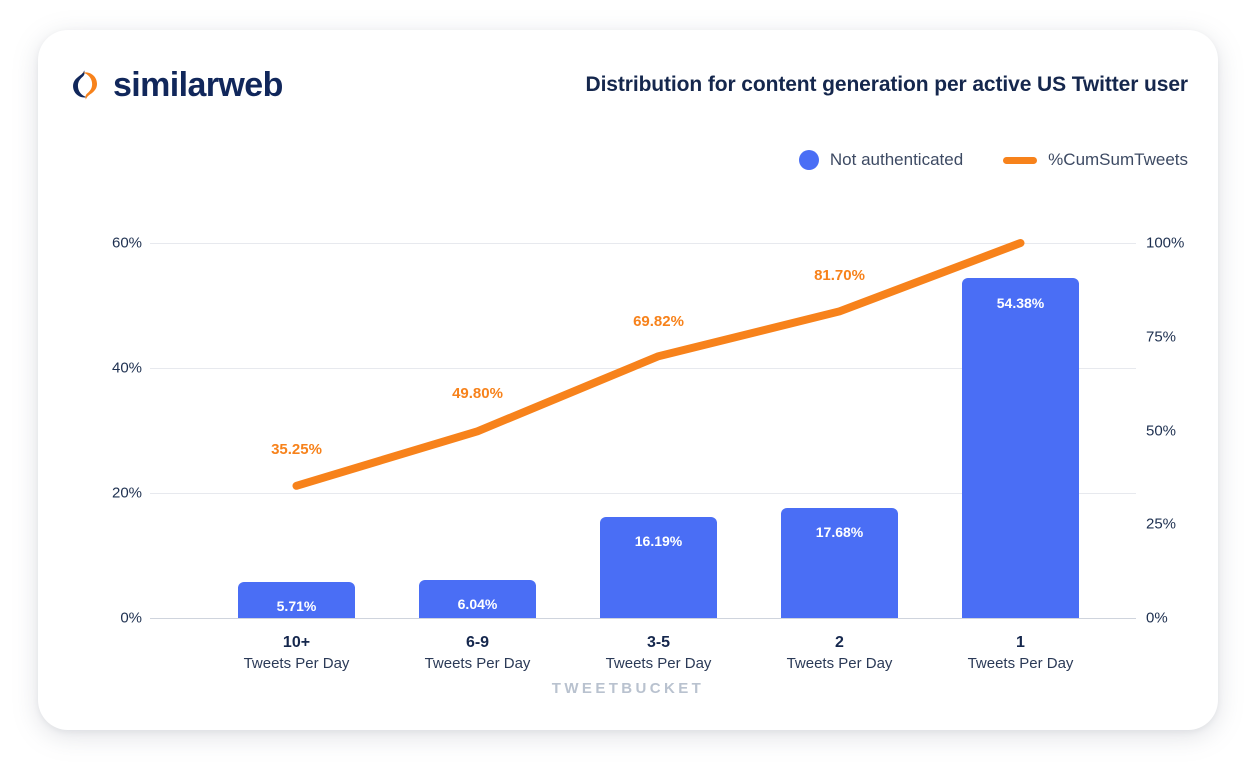 The image size is (1248, 766). I want to click on x-axis-label-2: 2 Tweets Per Day, so click(840, 653).